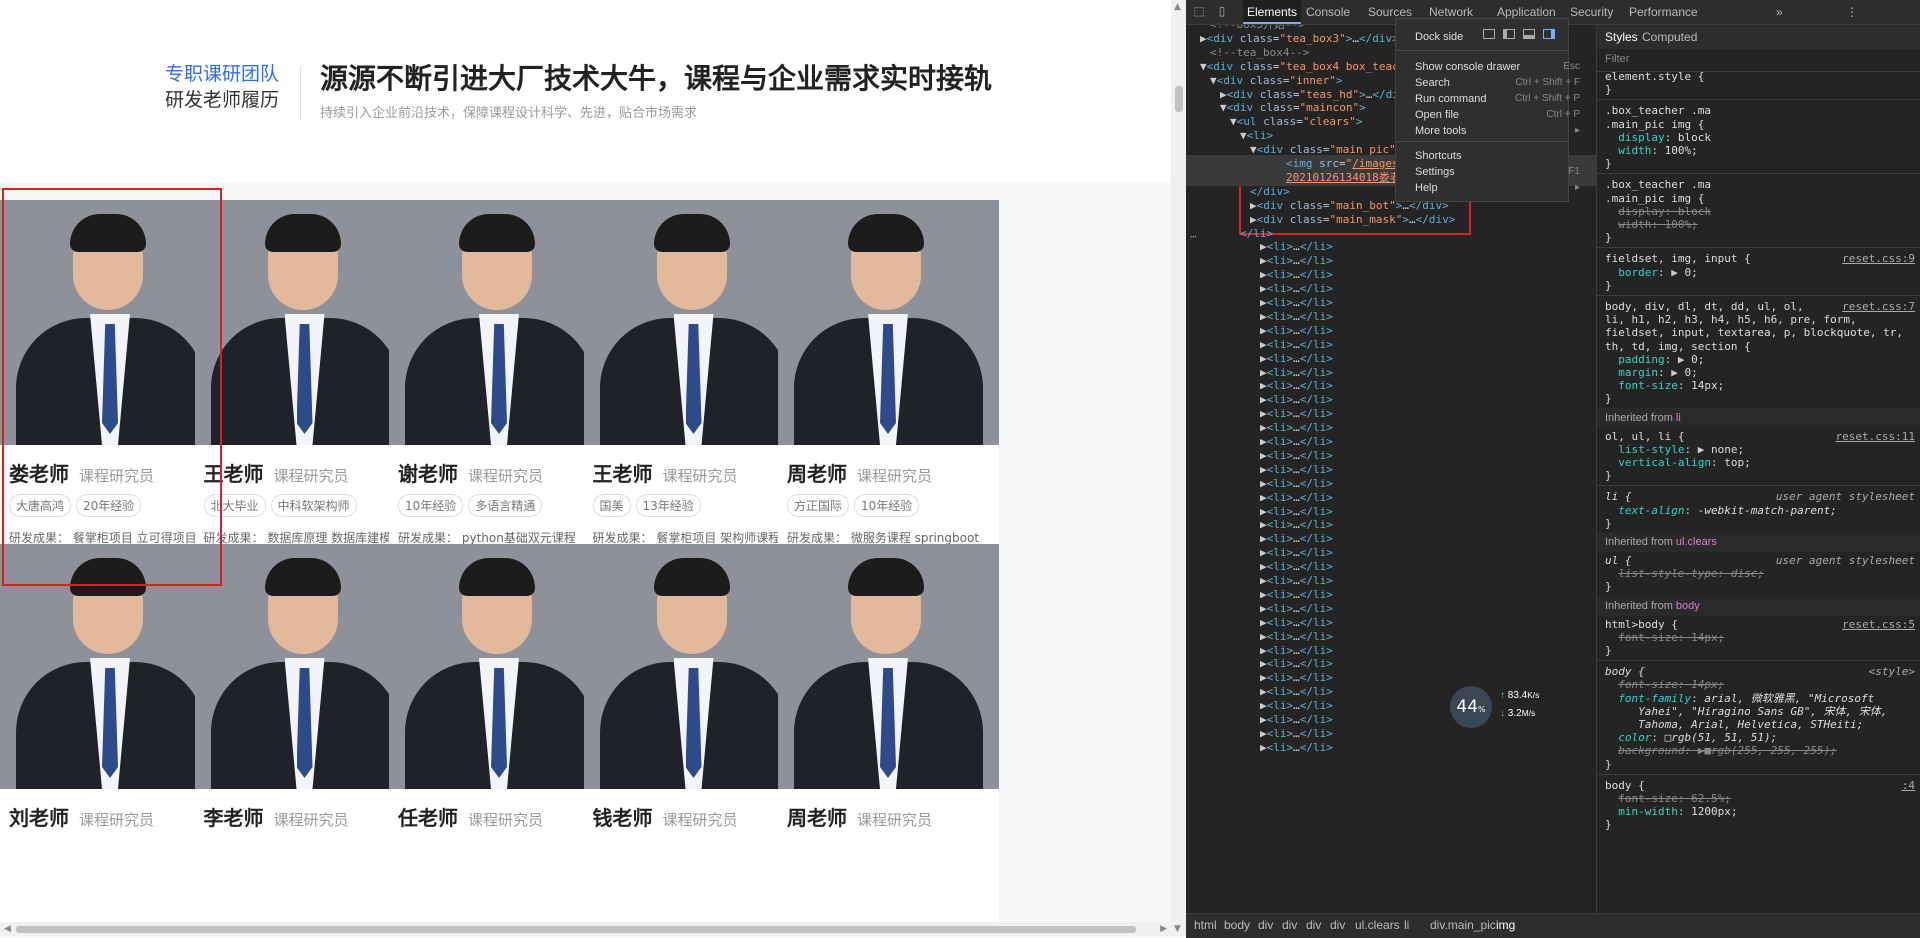 This screenshot has height=938, width=1920. What do you see at coordinates (1669, 37) in the screenshot?
I see `tab-computed: Computed` at bounding box center [1669, 37].